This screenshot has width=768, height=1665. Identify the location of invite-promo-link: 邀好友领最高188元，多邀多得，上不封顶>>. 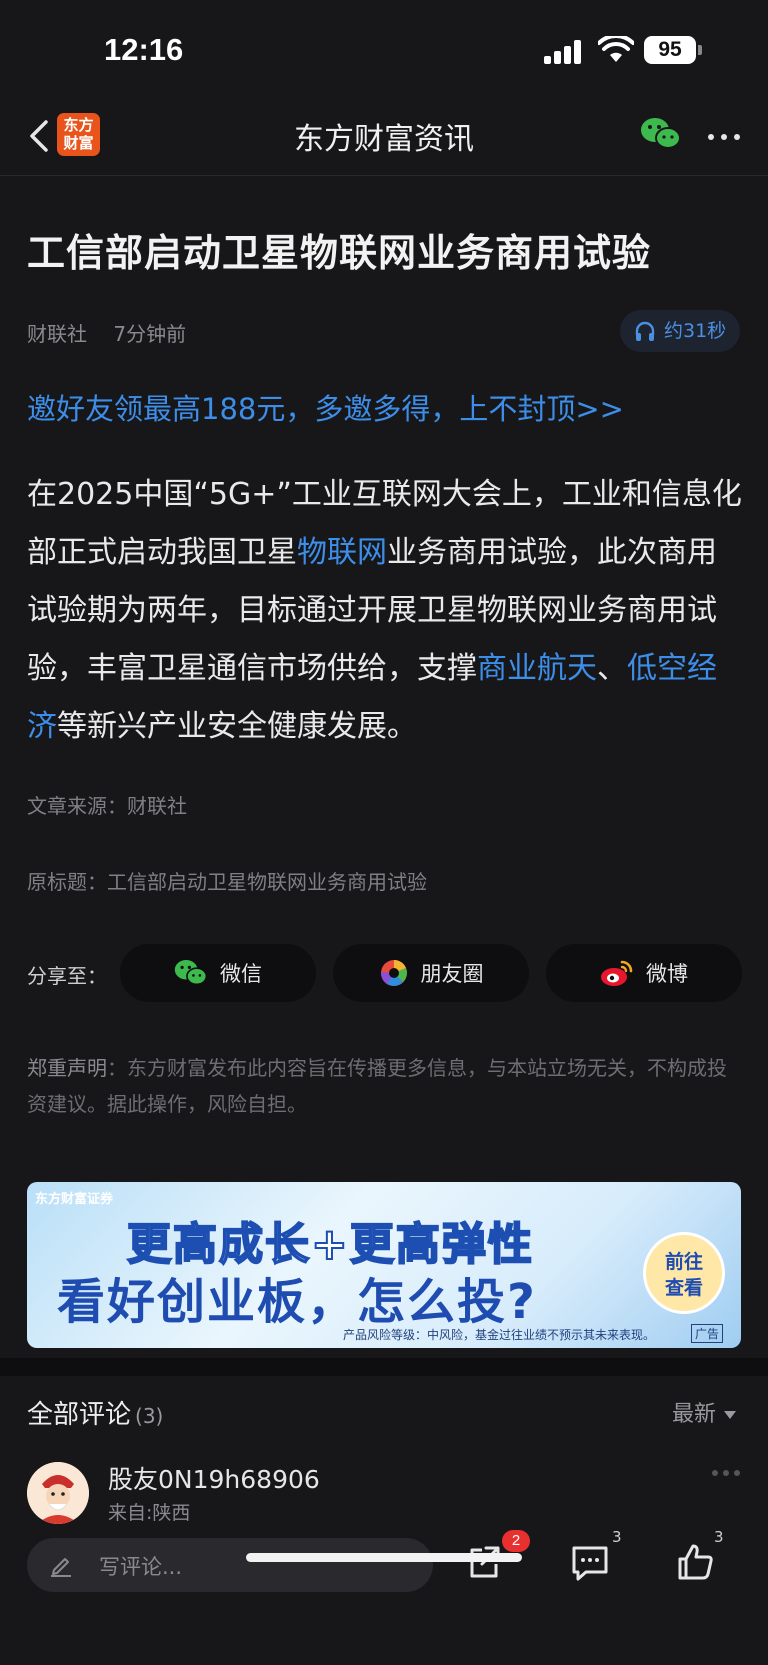
(325, 407).